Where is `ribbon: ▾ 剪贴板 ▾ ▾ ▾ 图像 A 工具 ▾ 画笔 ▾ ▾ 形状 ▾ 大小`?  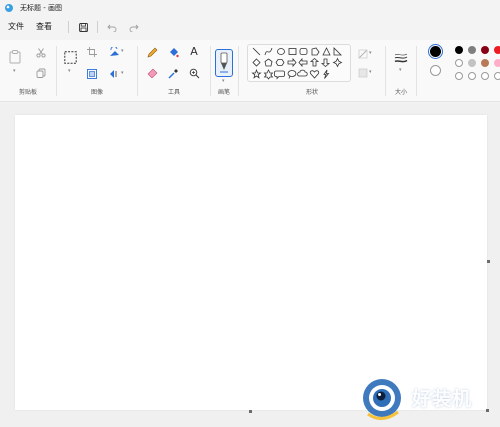 ribbon: ▾ 剪贴板 ▾ ▾ ▾ 图像 A 工具 ▾ 画笔 ▾ ▾ 形状 ▾ 大小 is located at coordinates (250, 71).